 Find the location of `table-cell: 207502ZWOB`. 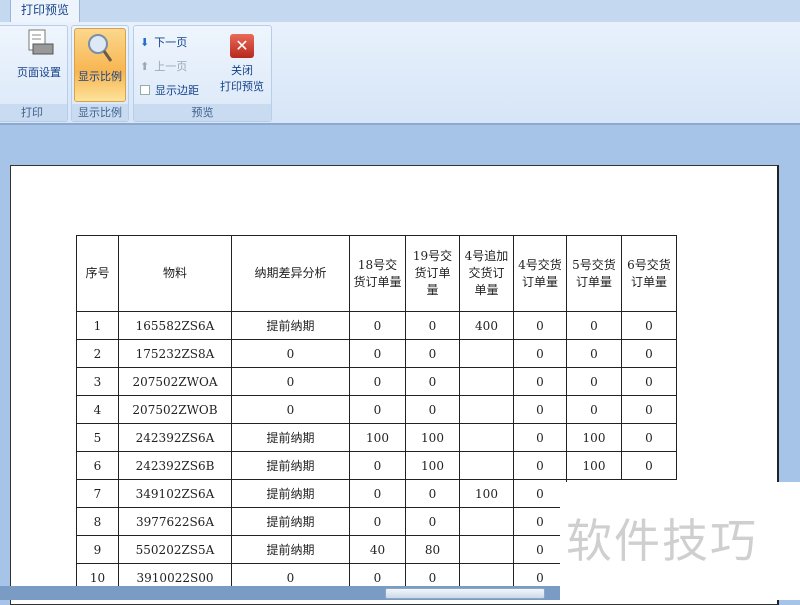

table-cell: 207502ZWOB is located at coordinates (175, 409).